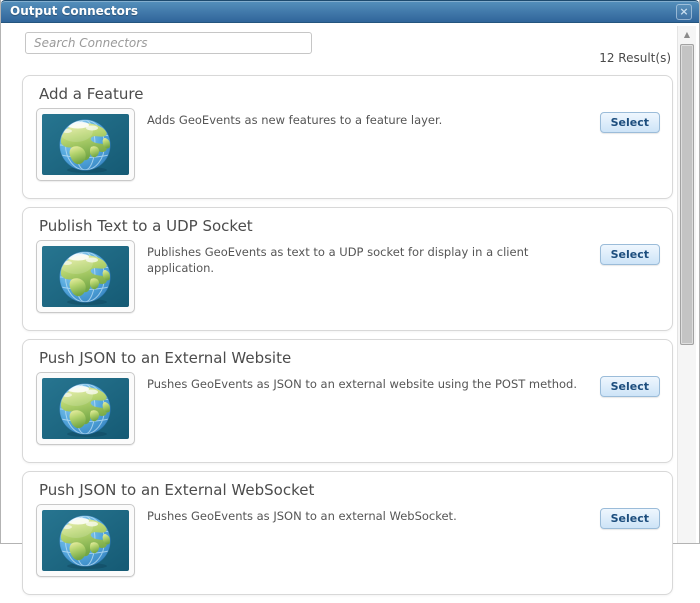 This screenshot has width=700, height=603. Describe the element at coordinates (165, 358) in the screenshot. I see `connector-title: Push JSON to an External Website` at that location.